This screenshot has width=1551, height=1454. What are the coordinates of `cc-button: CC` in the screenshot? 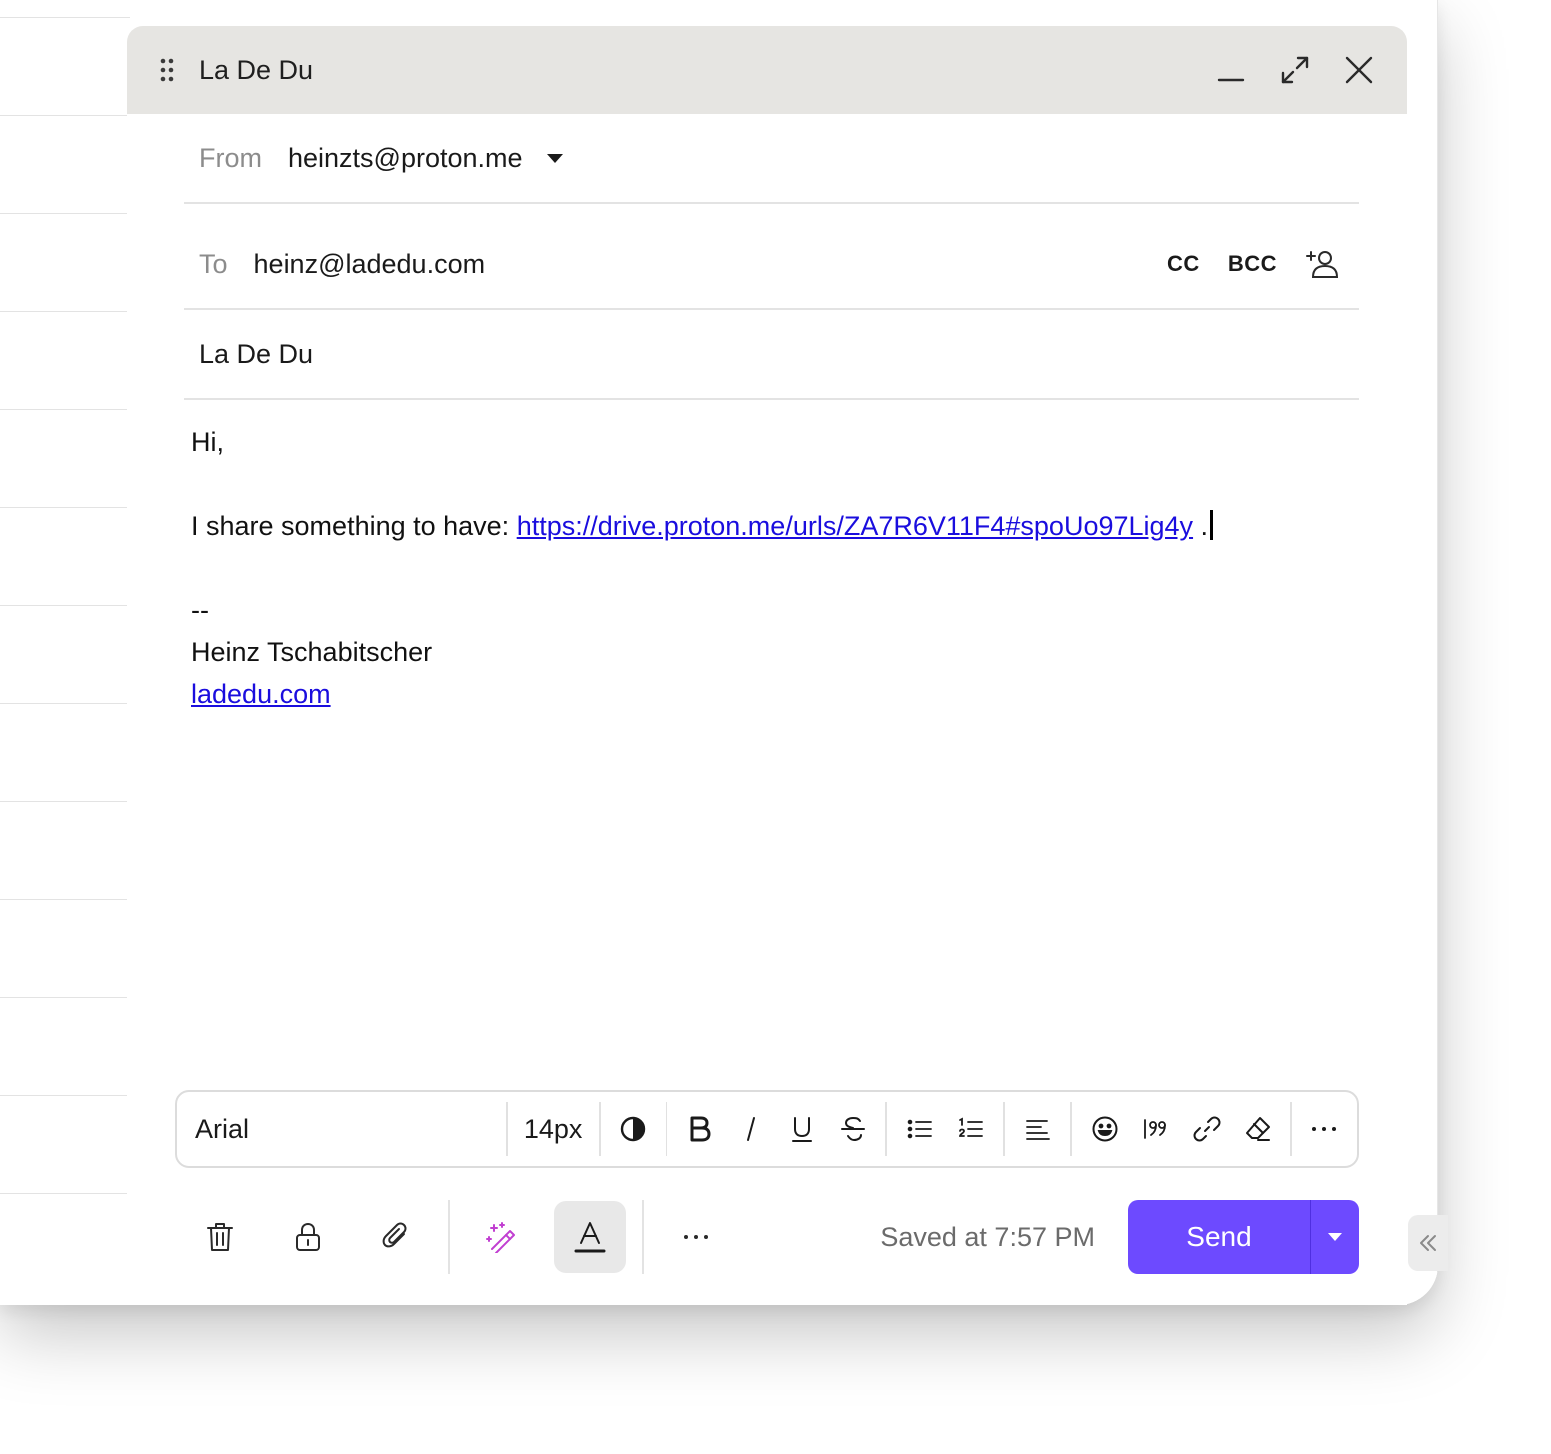 It's located at (1183, 264).